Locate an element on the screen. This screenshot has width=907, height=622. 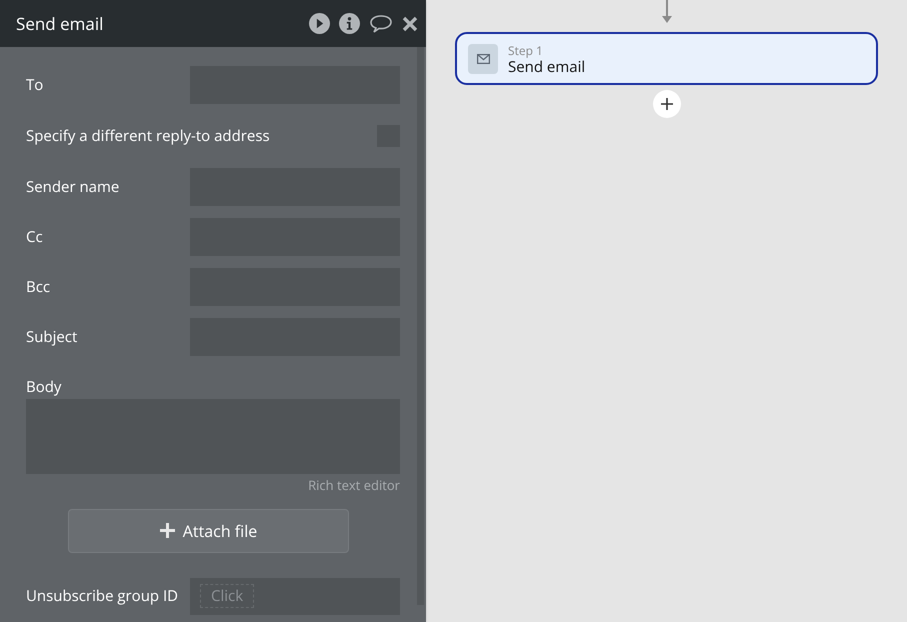
field-label: Unsubscribe group ID is located at coordinates (103, 596).